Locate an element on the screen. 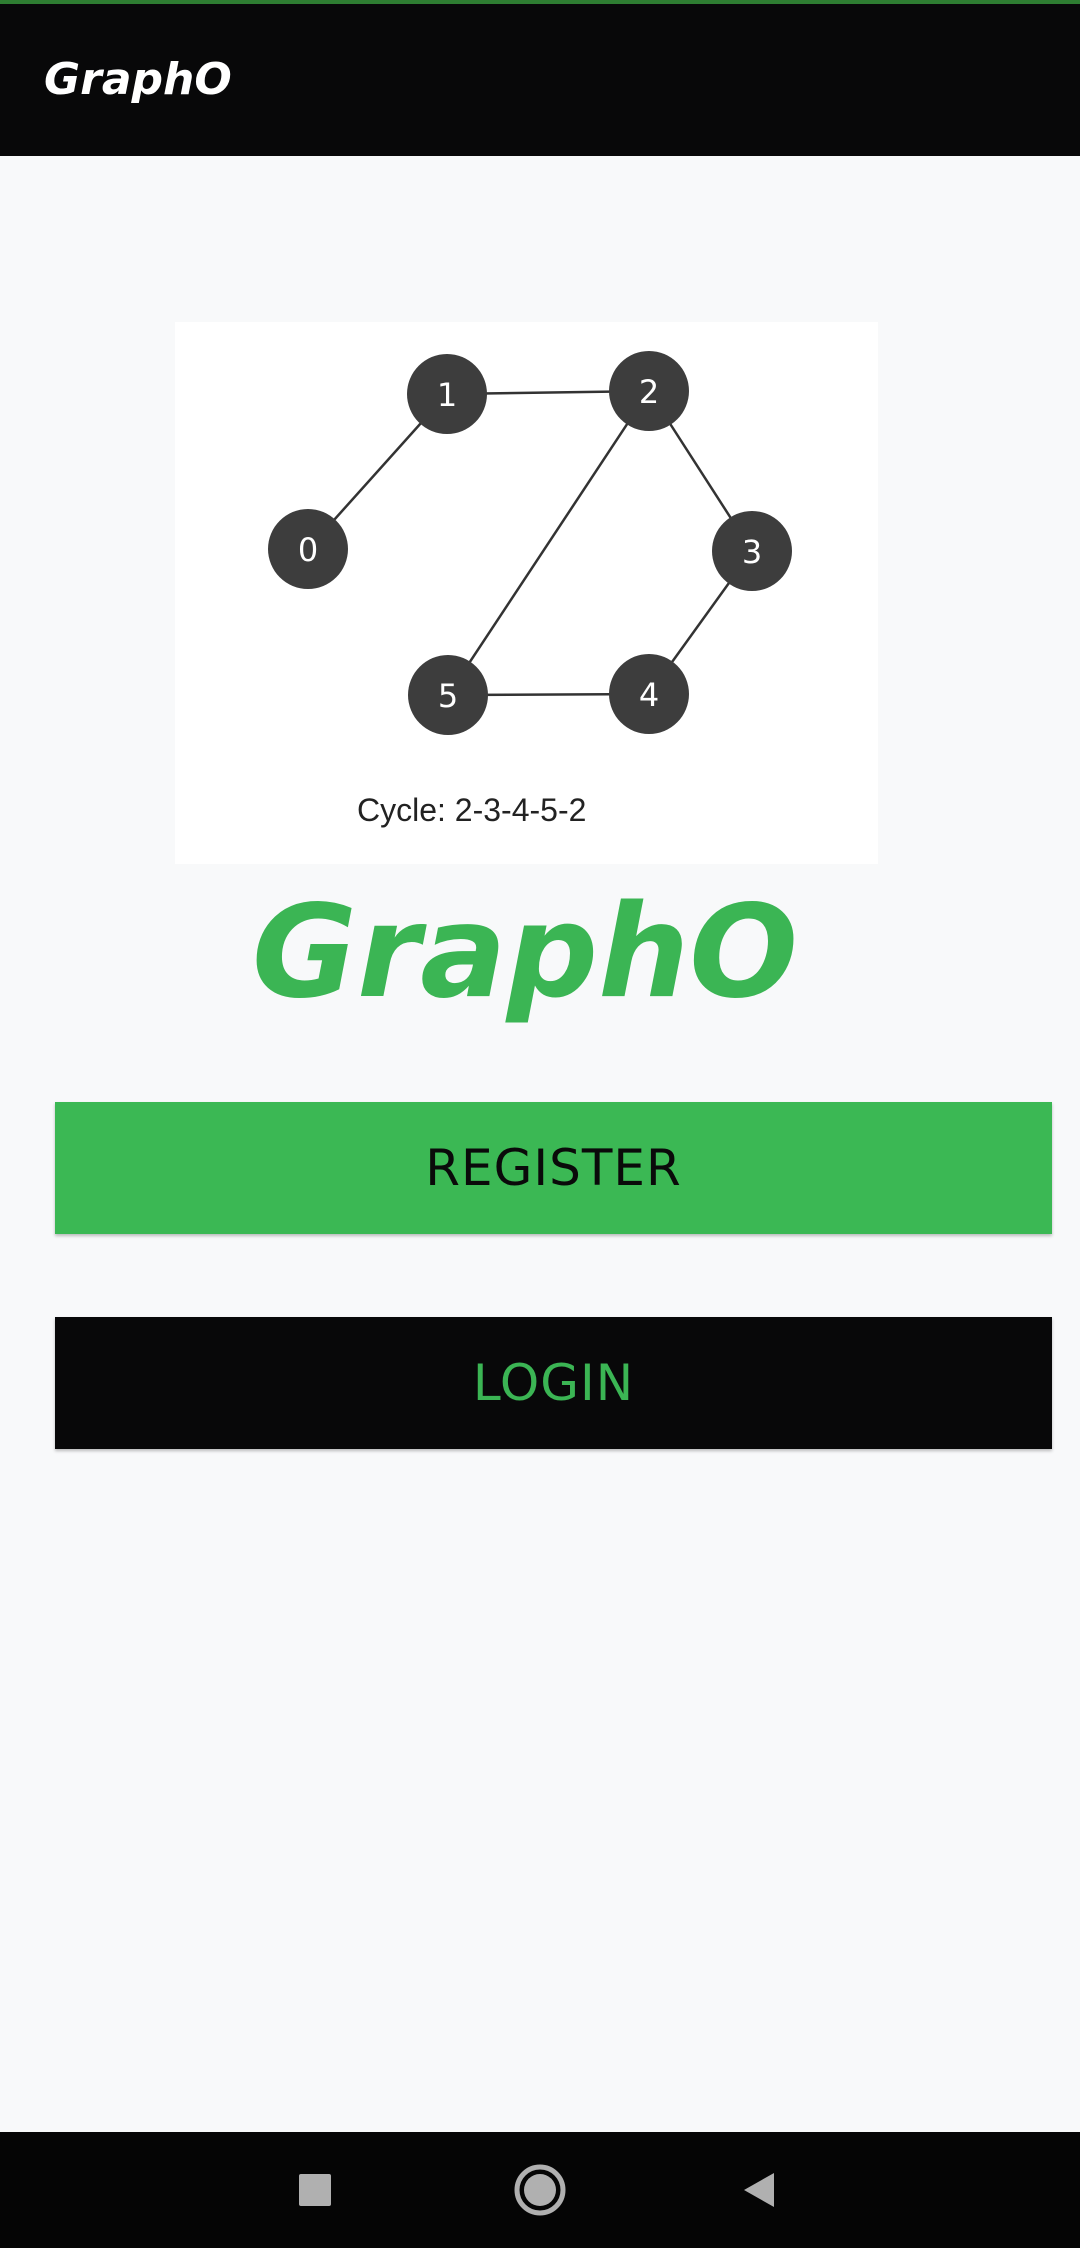 The image size is (1080, 2248). system-navigation-bar is located at coordinates (540, 2190).